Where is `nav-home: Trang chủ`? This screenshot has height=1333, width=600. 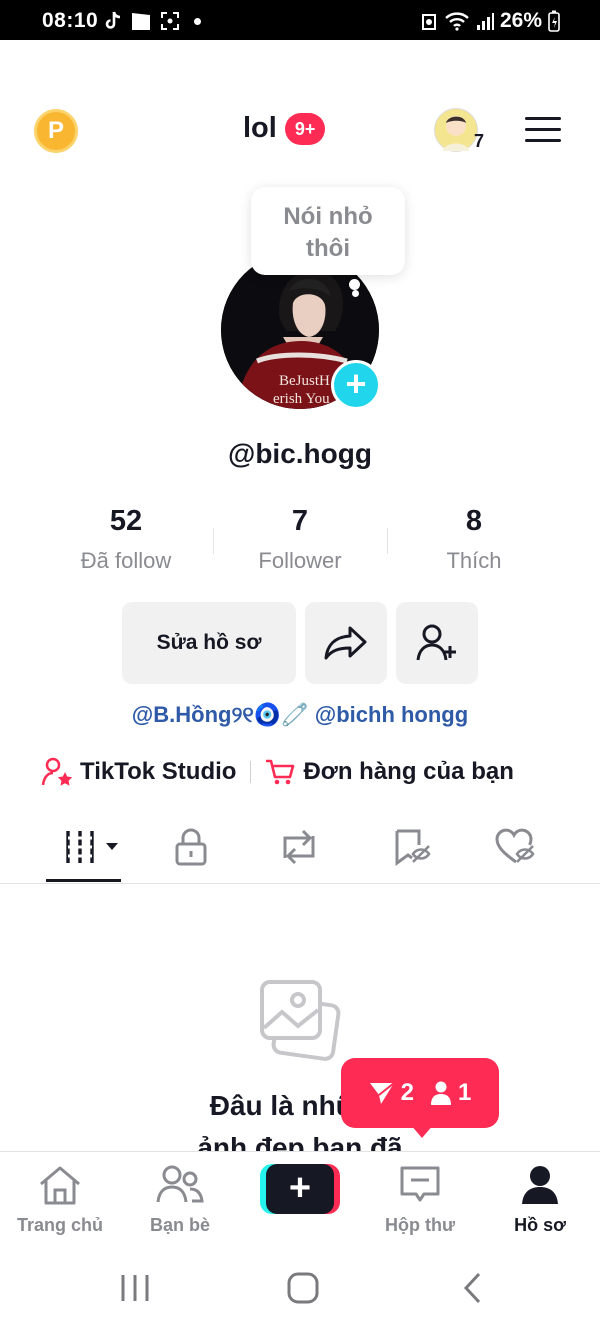
nav-home: Trang chủ is located at coordinates (60, 1200).